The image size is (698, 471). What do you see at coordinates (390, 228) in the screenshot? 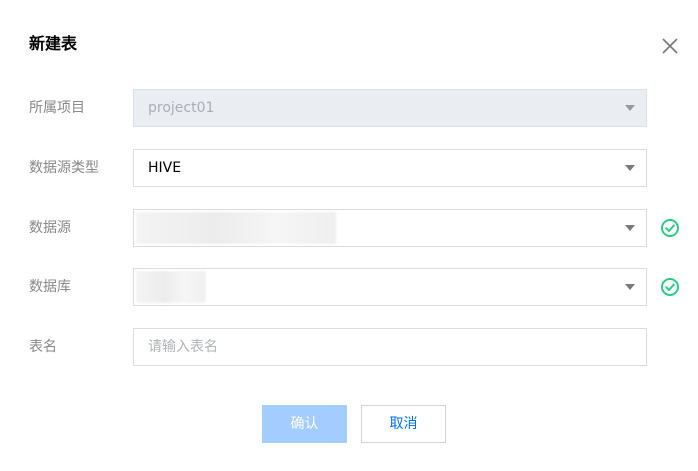
I see `datasource-select` at bounding box center [390, 228].